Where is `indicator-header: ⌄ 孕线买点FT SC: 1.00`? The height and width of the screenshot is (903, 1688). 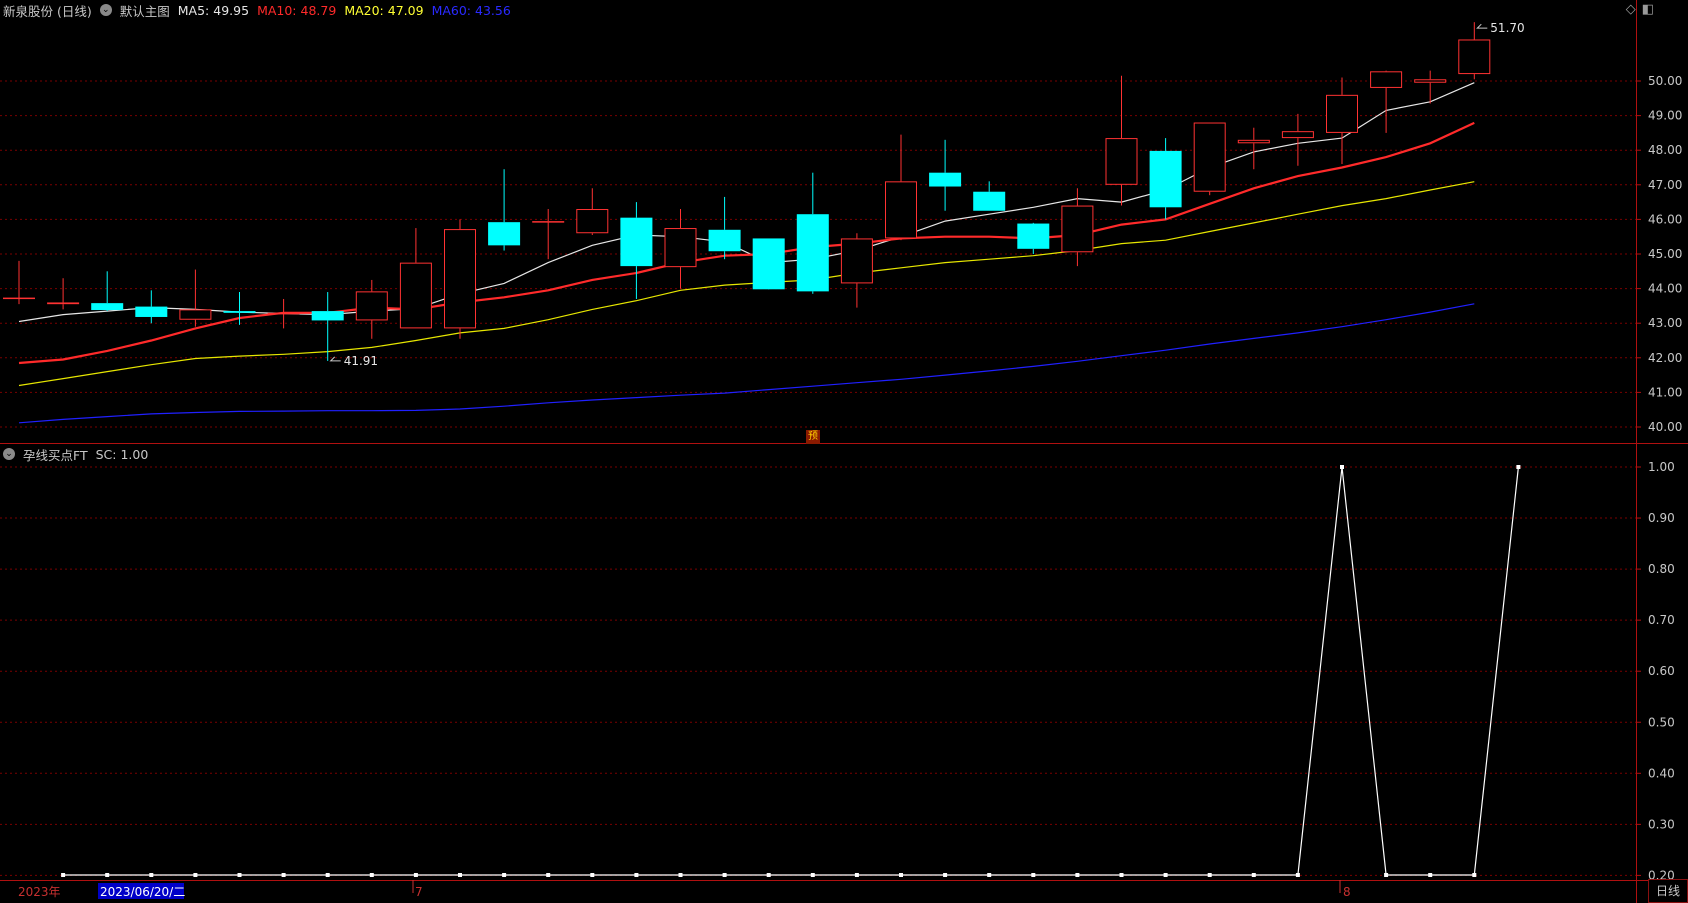
indicator-header: ⌄ 孕线买点FT SC: 1.00 is located at coordinates (78, 454).